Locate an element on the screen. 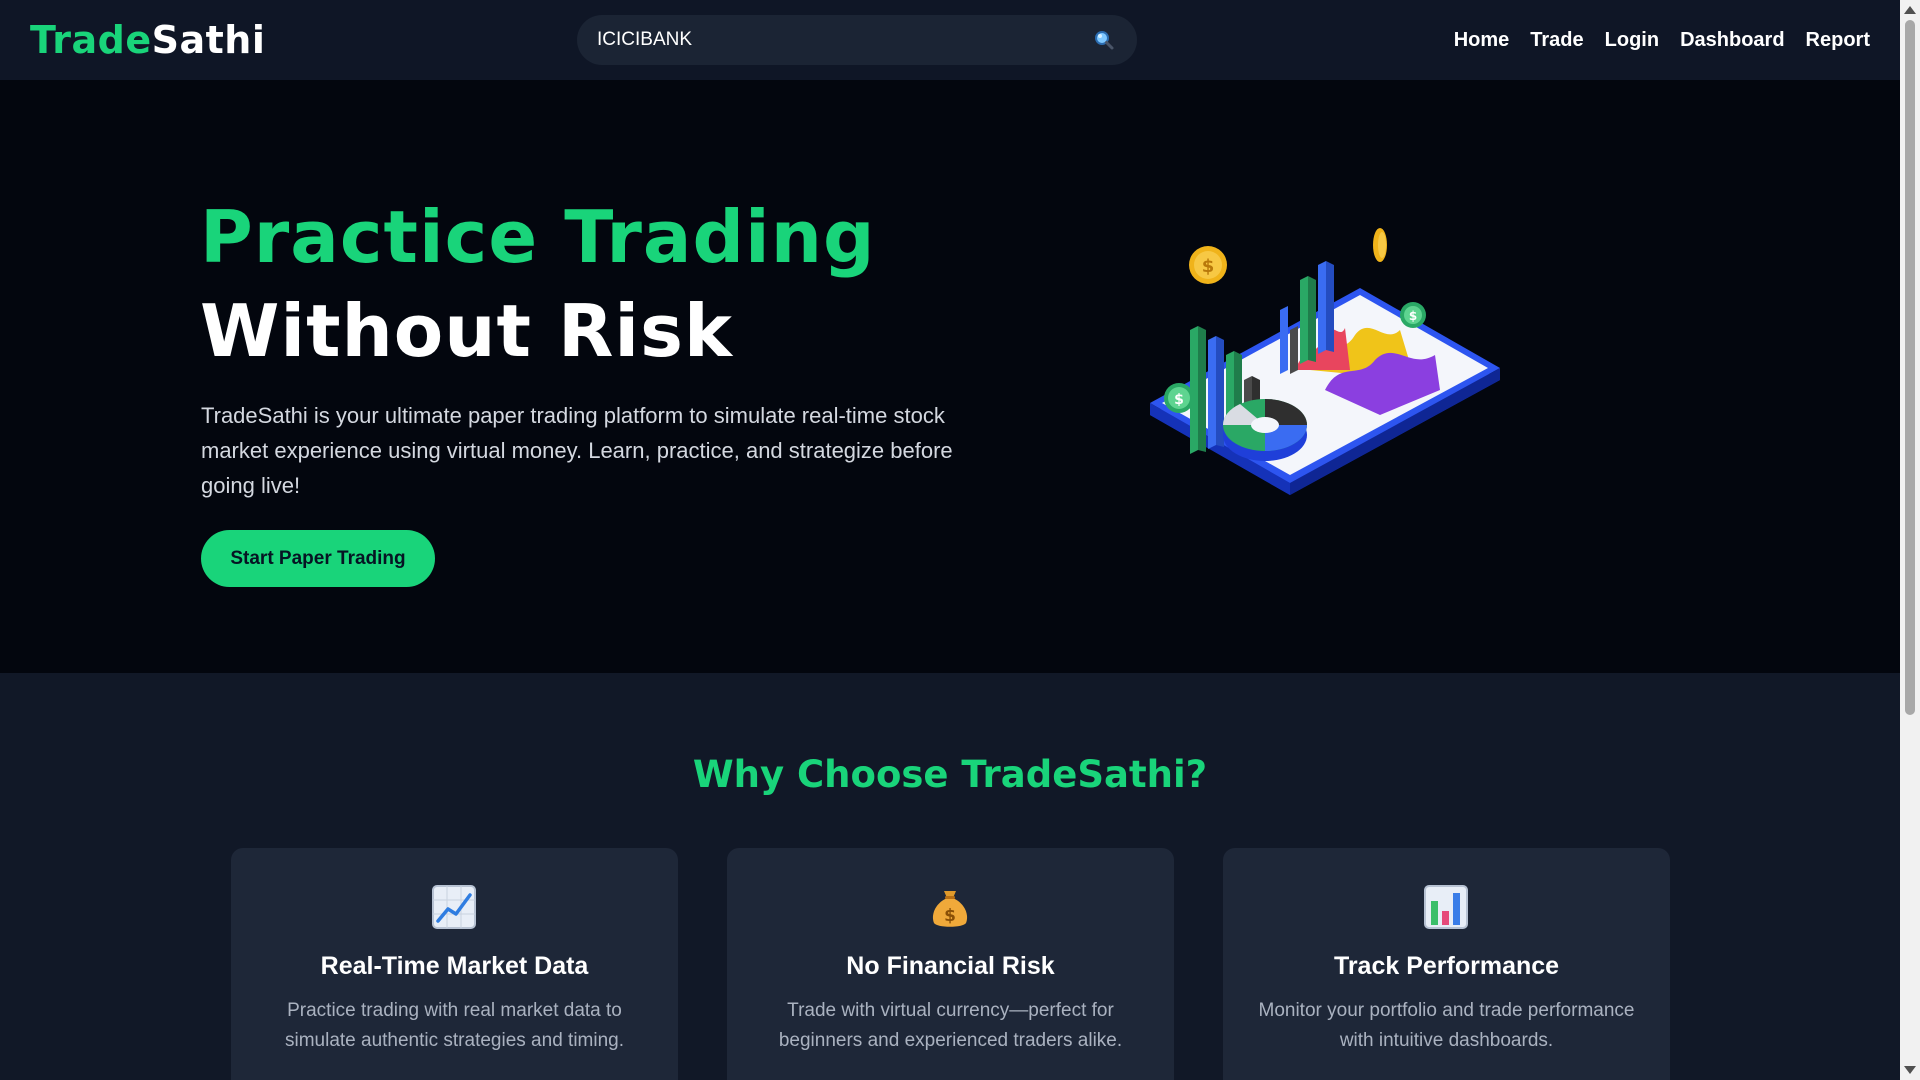 Image resolution: width=1920 pixels, height=1080 pixels. main-nav: Home Trade Login Dashboard Report is located at coordinates (1662, 40).